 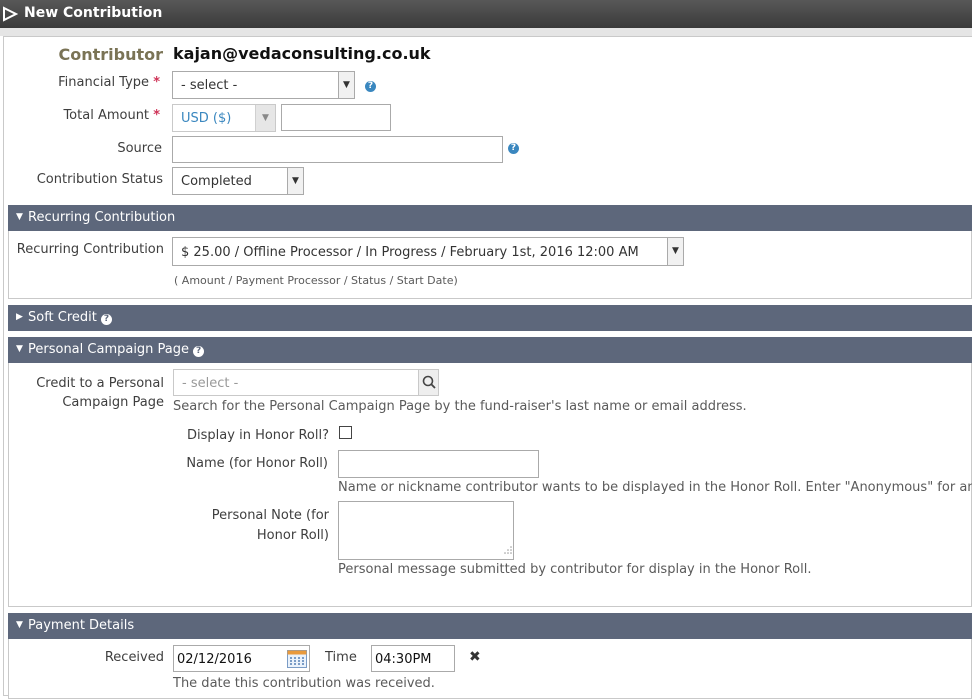 What do you see at coordinates (475, 657) in the screenshot?
I see `clear-date-x-icon: ✖` at bounding box center [475, 657].